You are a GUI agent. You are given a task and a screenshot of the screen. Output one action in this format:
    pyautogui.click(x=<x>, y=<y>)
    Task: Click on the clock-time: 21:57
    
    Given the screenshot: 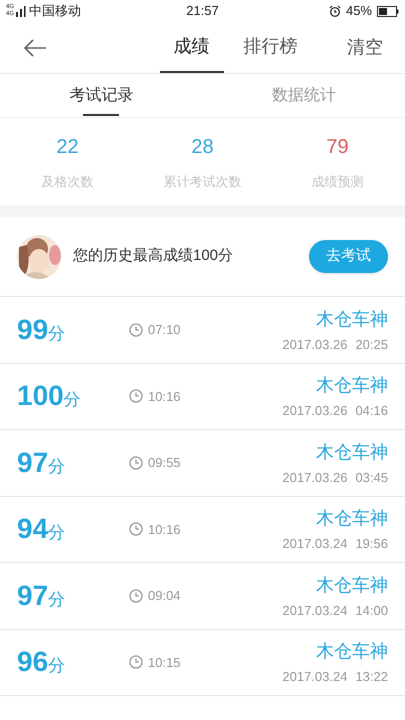 What is the action you would take?
    pyautogui.click(x=202, y=11)
    